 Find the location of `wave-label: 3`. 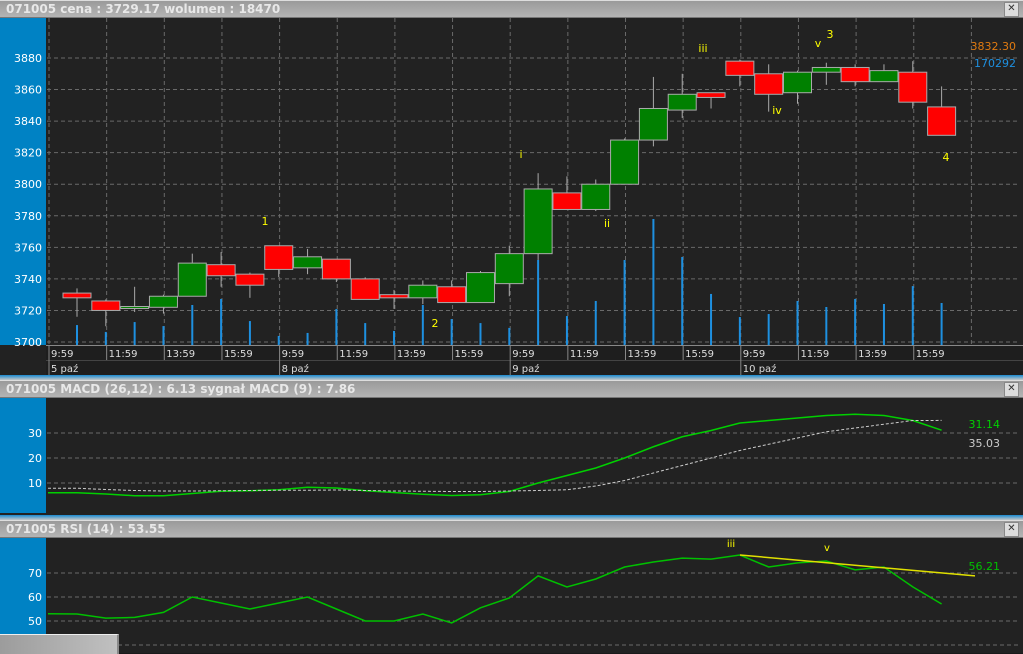

wave-label: 3 is located at coordinates (830, 34).